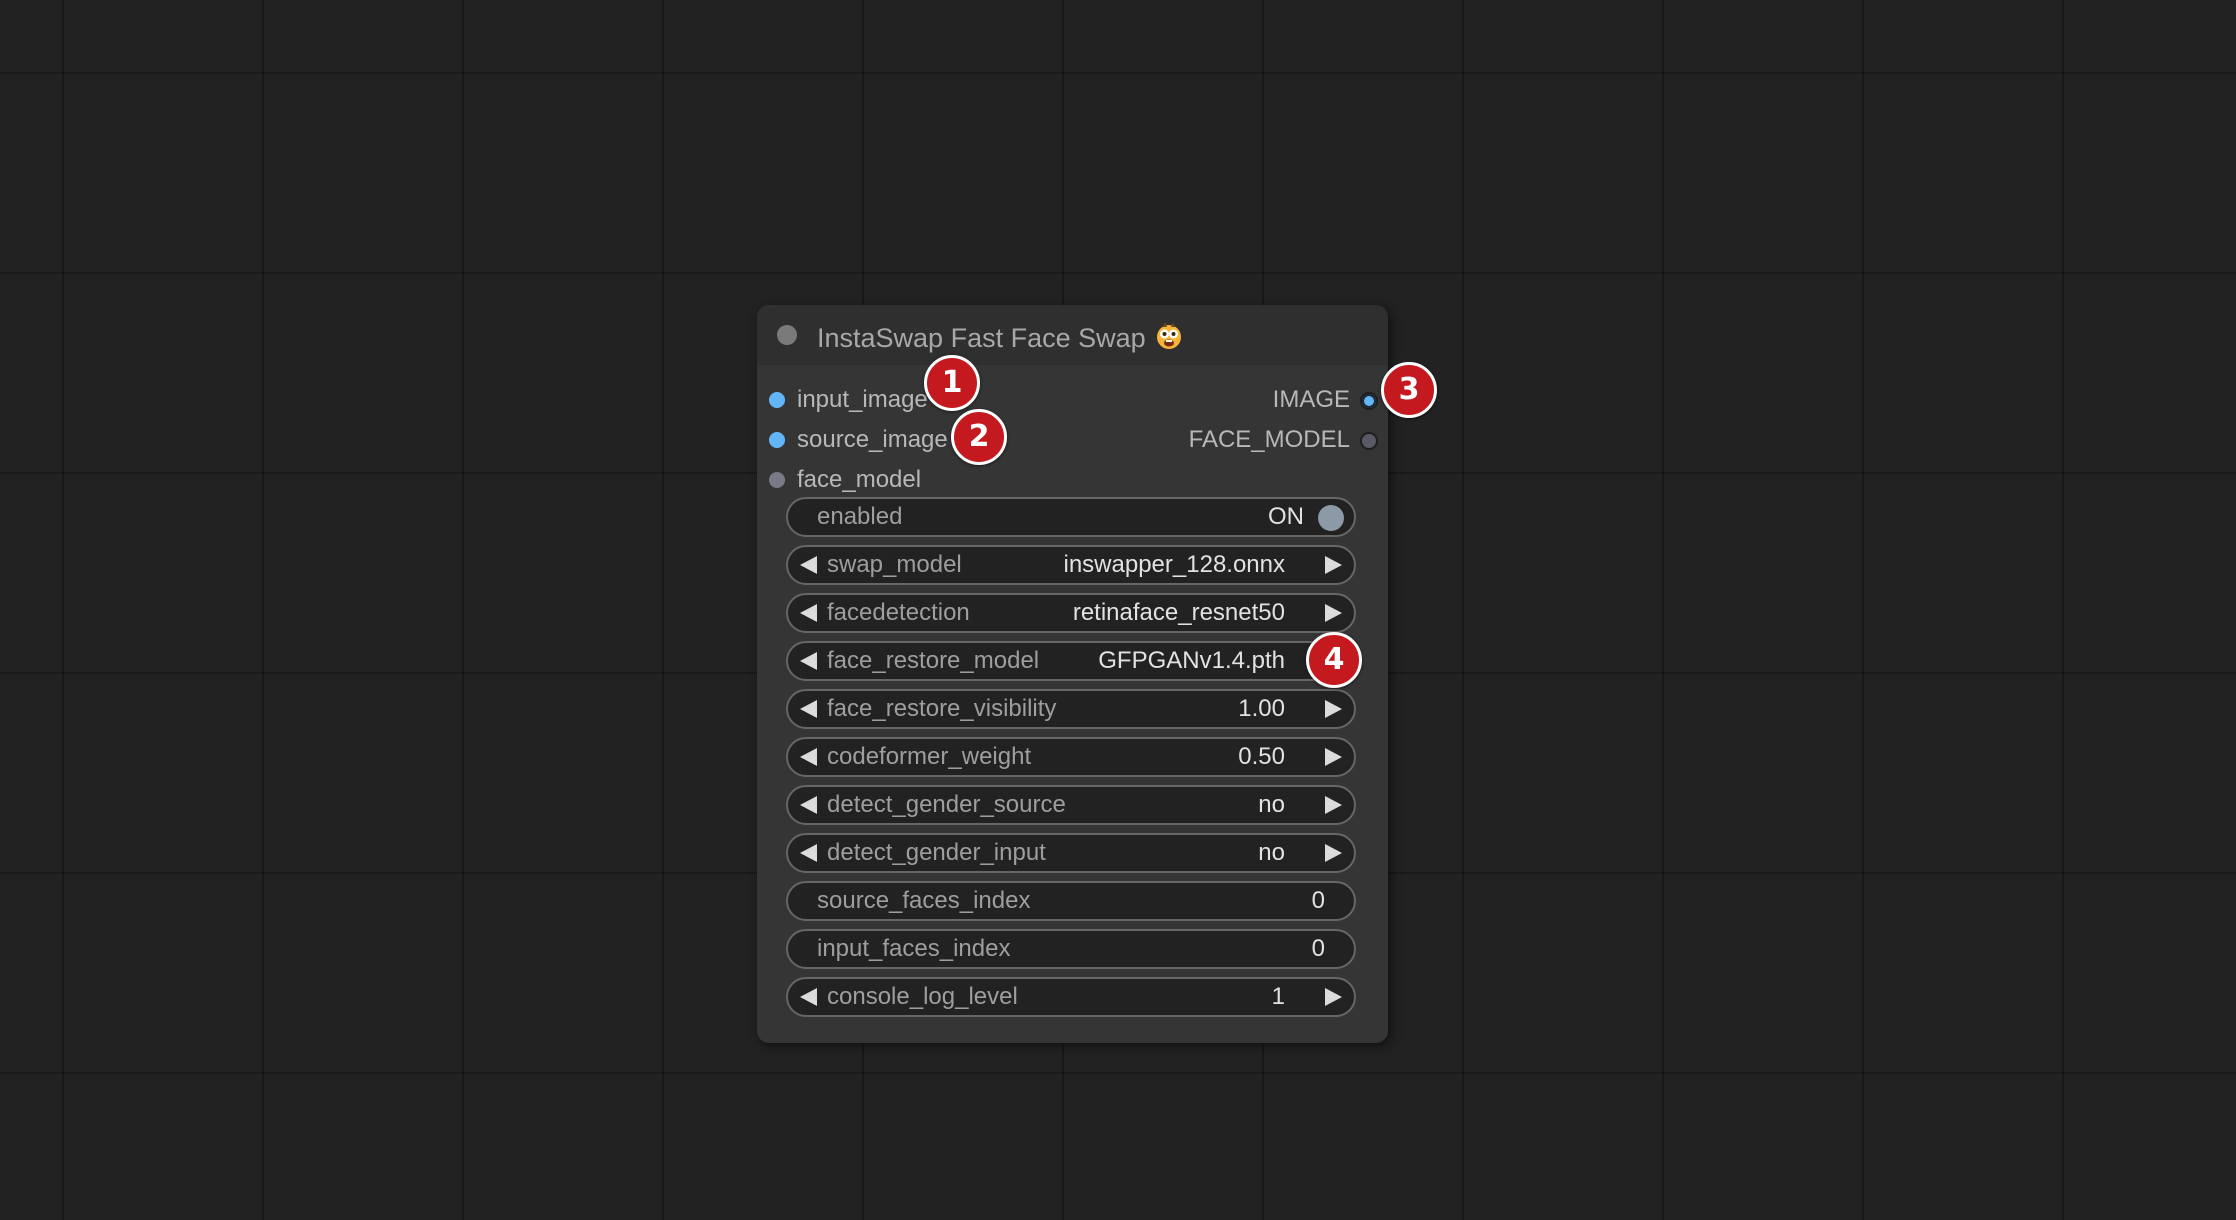  I want to click on input-faces-index-label: input_faces_index, so click(914, 948).